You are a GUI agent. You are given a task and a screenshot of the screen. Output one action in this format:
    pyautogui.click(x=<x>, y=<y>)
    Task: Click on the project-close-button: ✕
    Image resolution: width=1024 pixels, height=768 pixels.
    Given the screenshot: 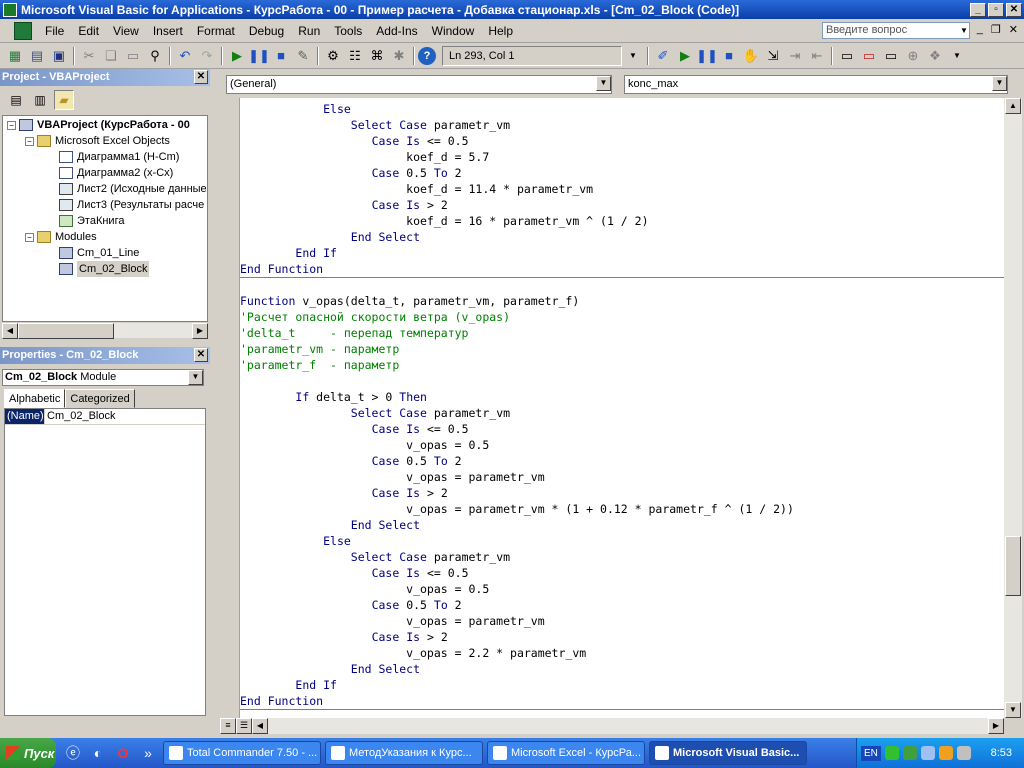 What is the action you would take?
    pyautogui.click(x=201, y=77)
    